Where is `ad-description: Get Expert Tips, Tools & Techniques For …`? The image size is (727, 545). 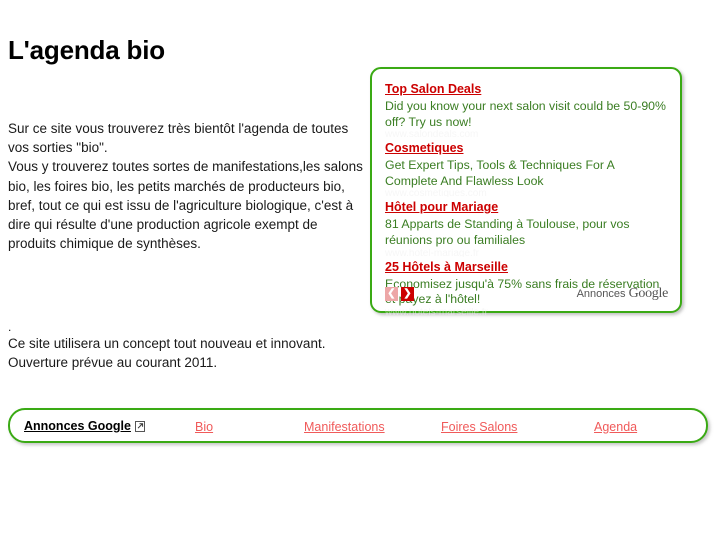 ad-description: Get Expert Tips, Tools & Techniques For … is located at coordinates (500, 173).